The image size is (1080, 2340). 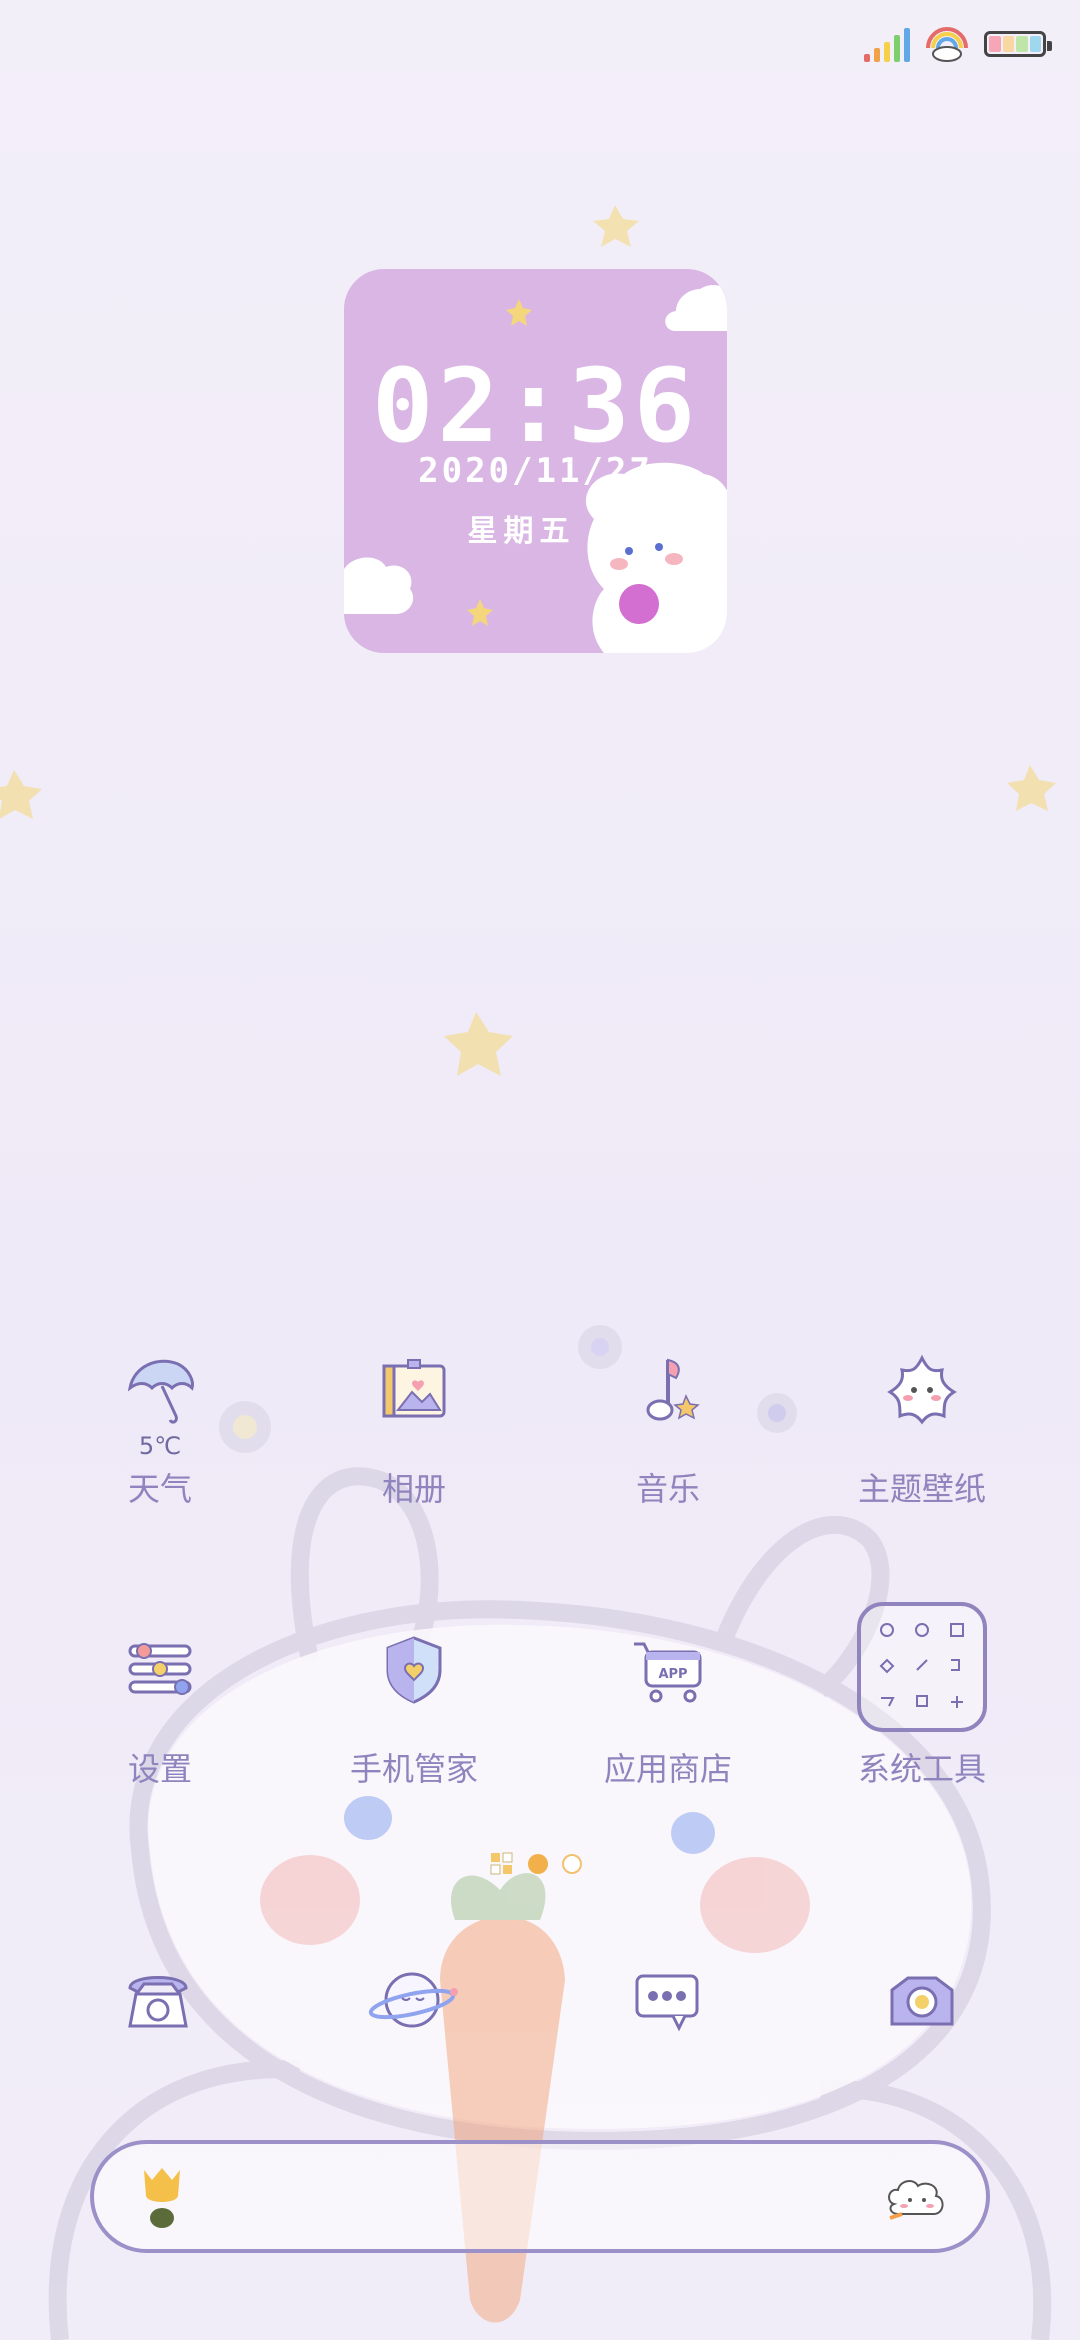 I want to click on status-bar, so click(x=958, y=44).